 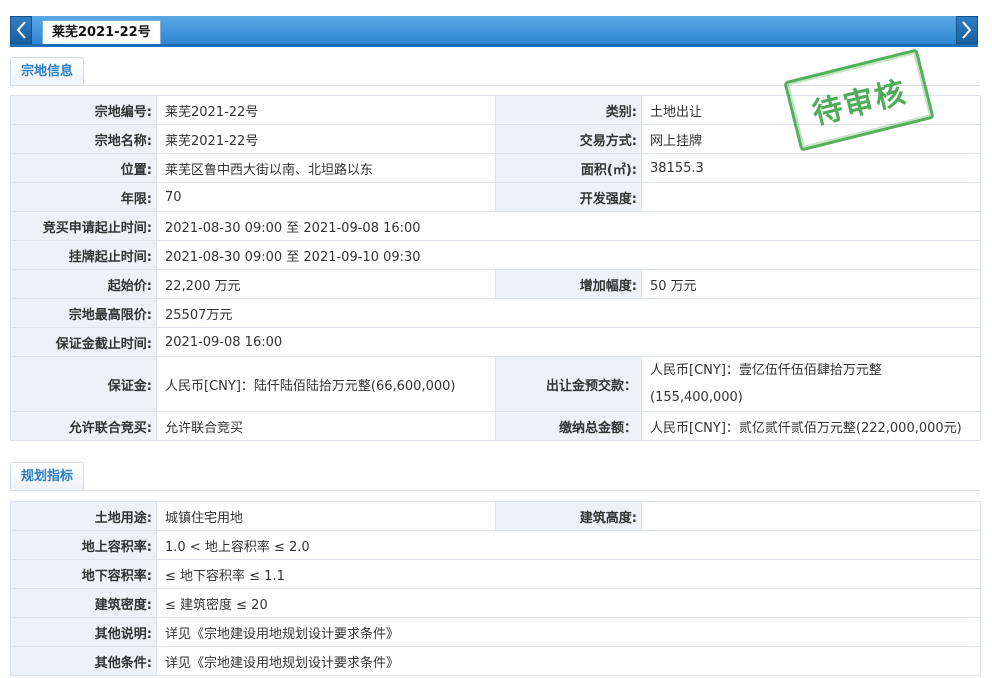 I want to click on table-row: 起始价: 22,200 万元 增加幅度: 50 万元, so click(x=495, y=284).